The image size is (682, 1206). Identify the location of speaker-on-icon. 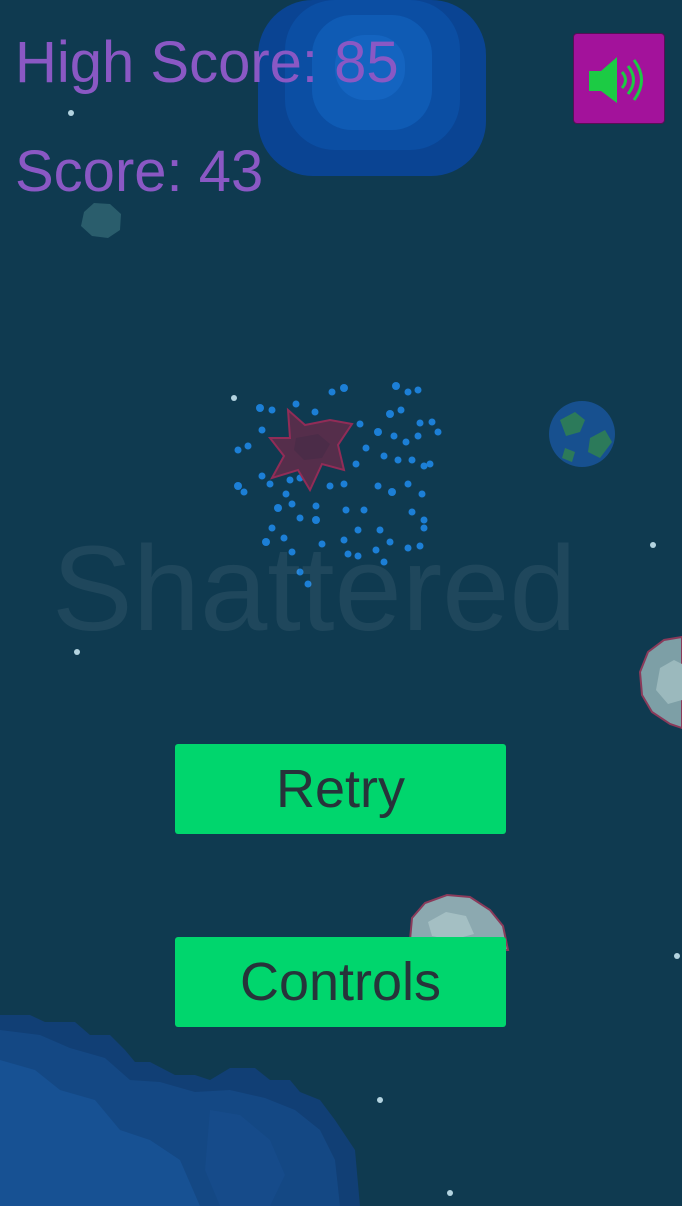
(616, 80).